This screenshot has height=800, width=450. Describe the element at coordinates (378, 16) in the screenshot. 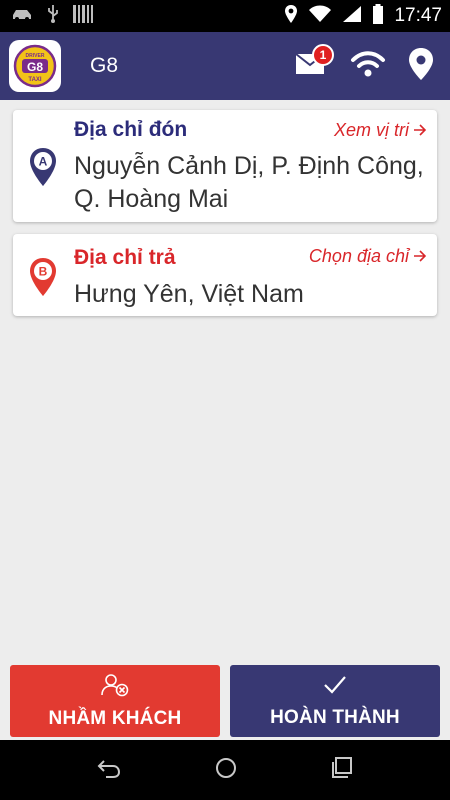

I see `battery-icon` at that location.